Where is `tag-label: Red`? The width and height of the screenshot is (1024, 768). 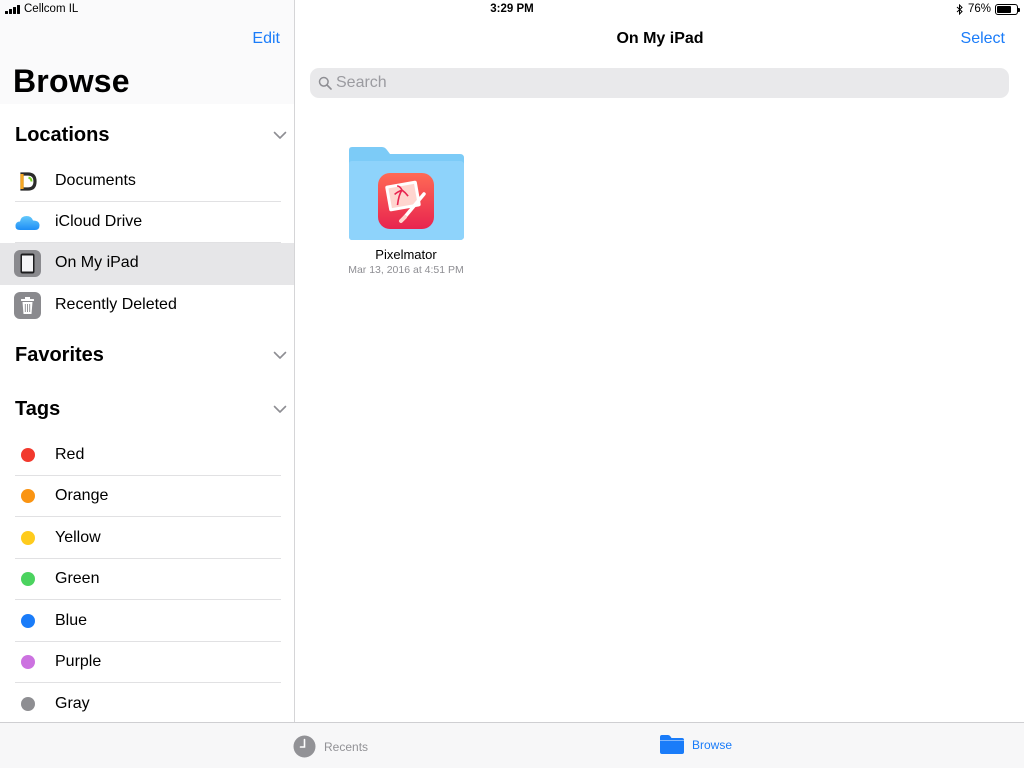
tag-label: Red is located at coordinates (70, 454).